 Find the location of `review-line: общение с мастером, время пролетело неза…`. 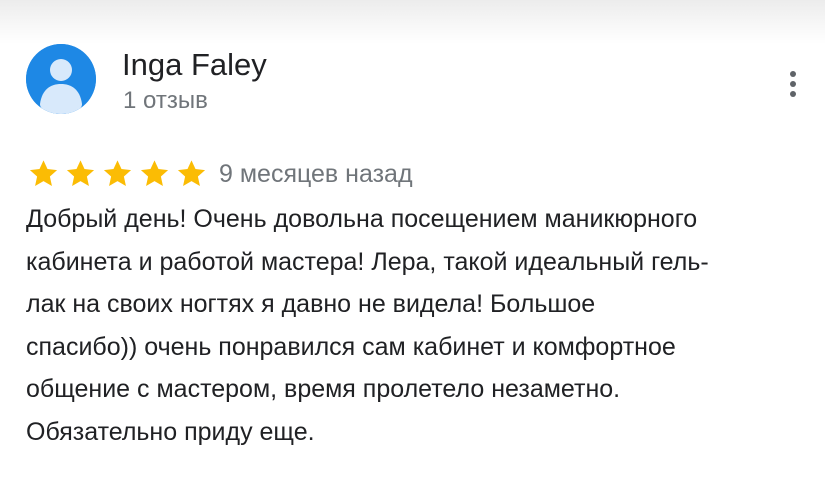

review-line: общение с мастером, время пролетело неза… is located at coordinates (323, 389).